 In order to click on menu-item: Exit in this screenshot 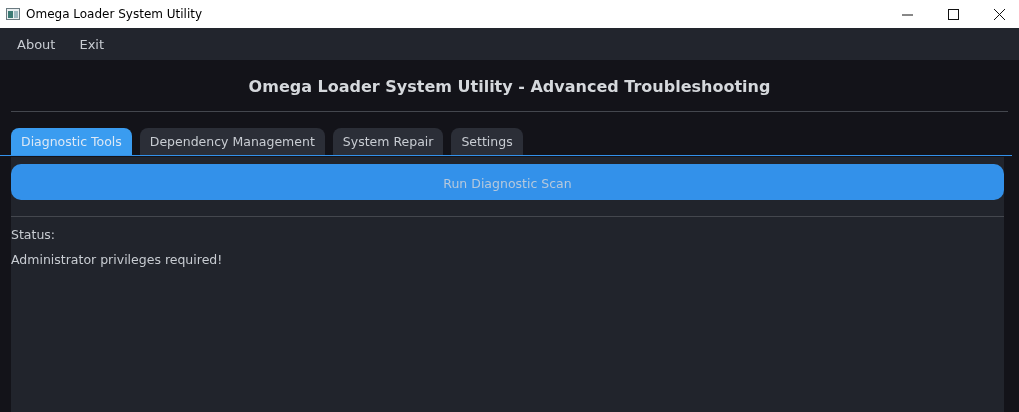, I will do `click(92, 44)`.